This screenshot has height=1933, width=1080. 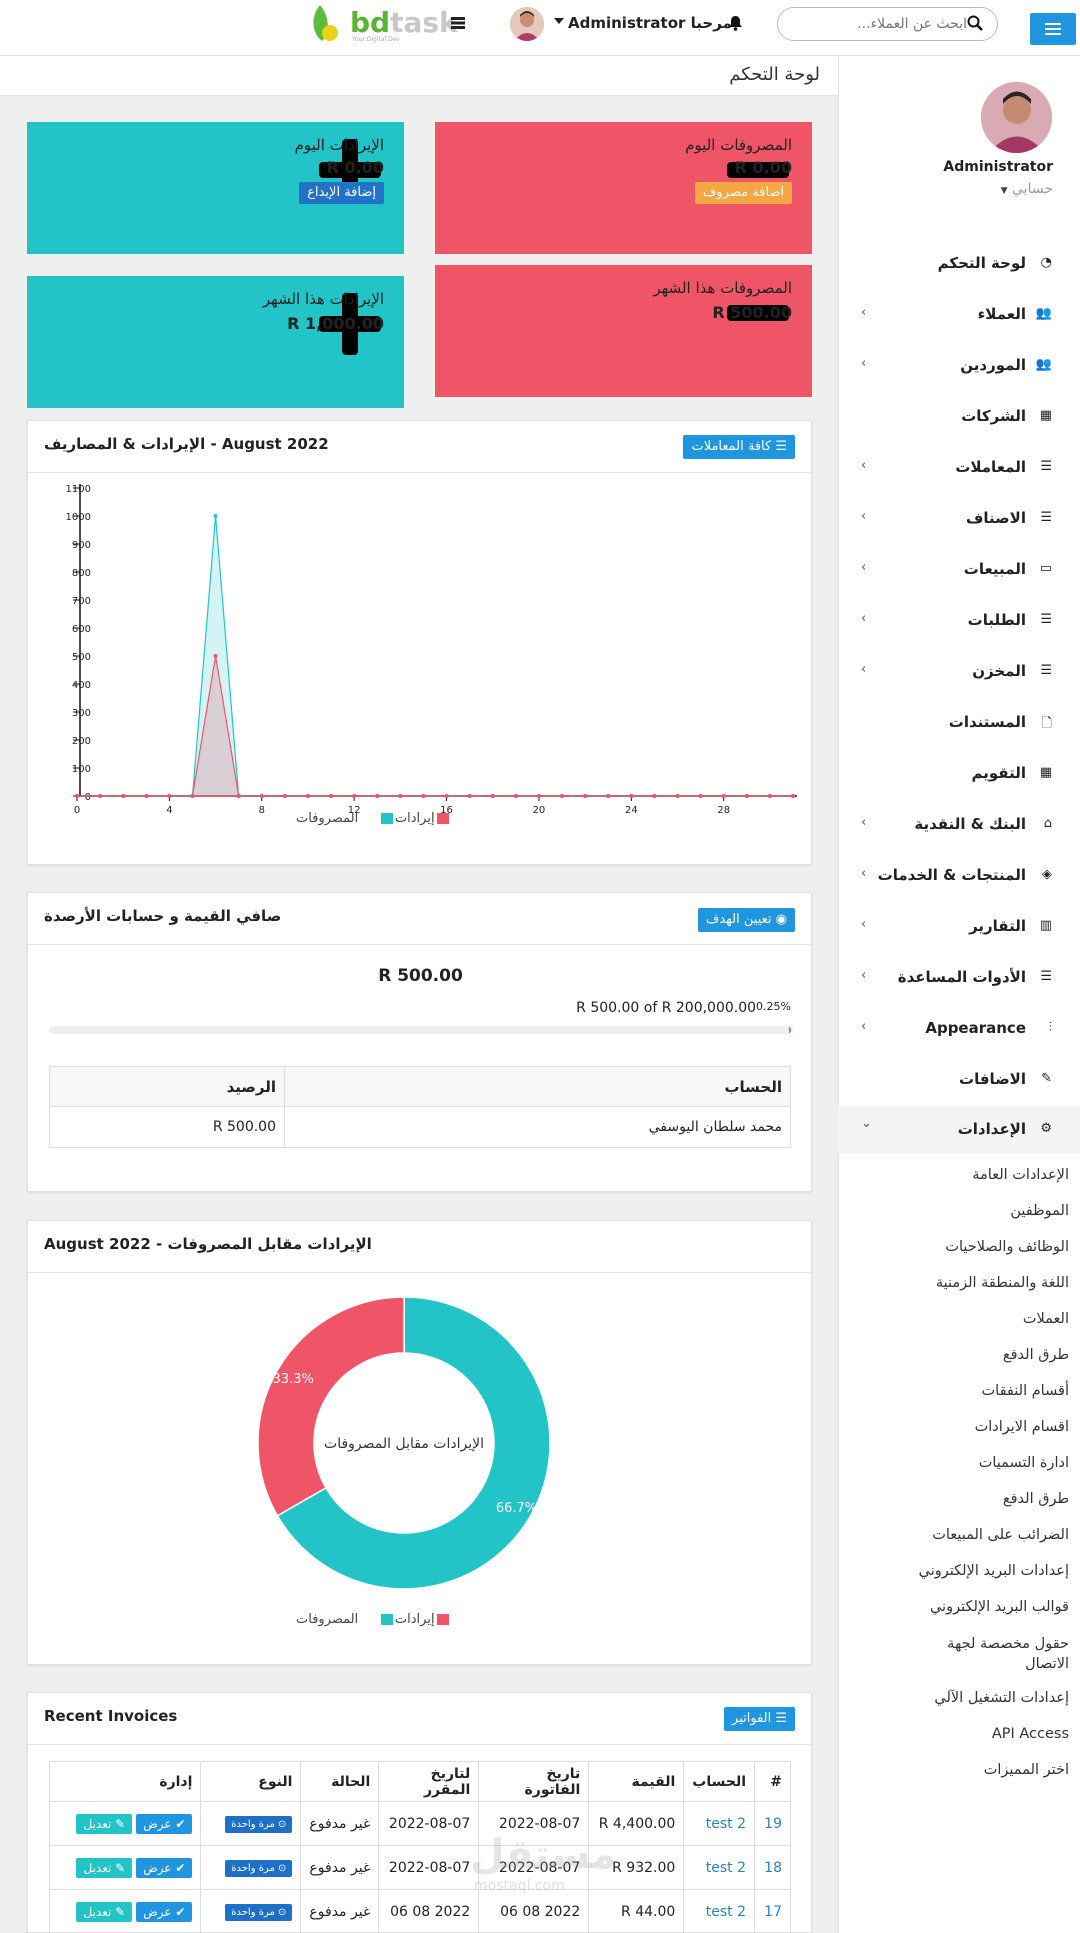 What do you see at coordinates (959, 1080) in the screenshot?
I see `sidebar-item-16: الاضافات ✎` at bounding box center [959, 1080].